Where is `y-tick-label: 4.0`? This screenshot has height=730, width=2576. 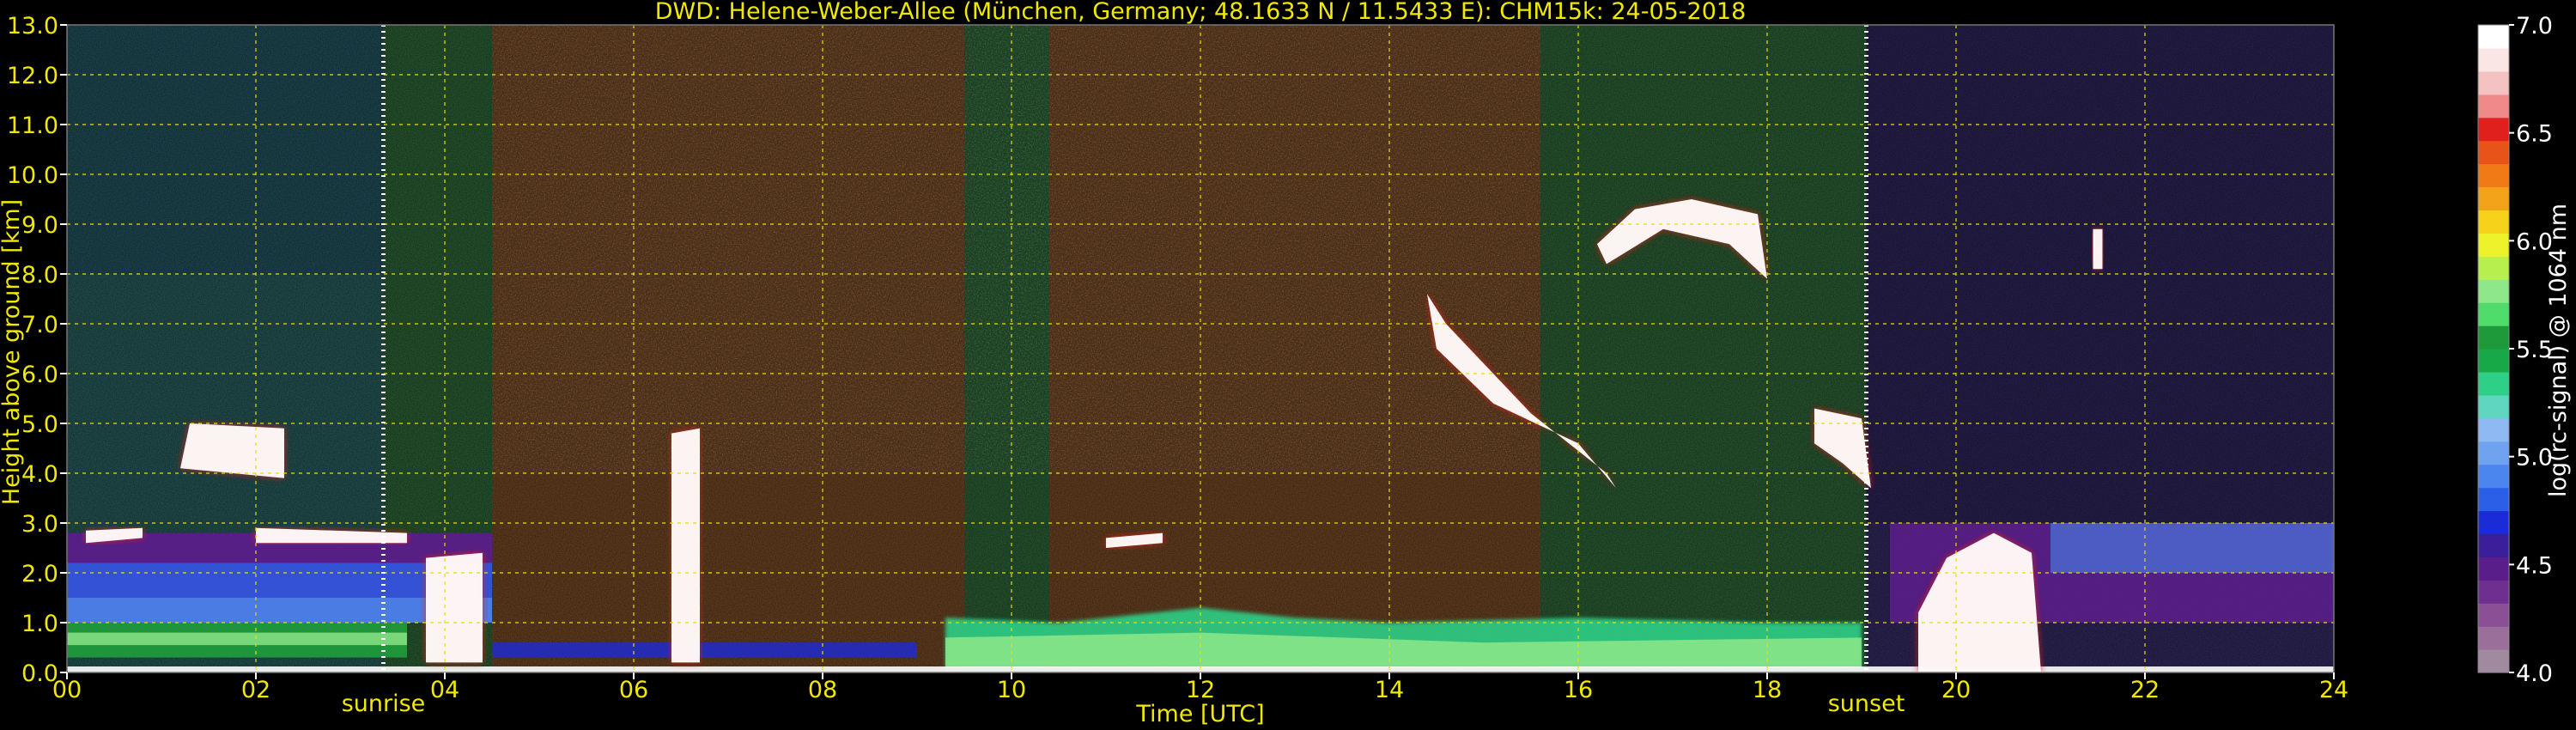
y-tick-label: 4.0 is located at coordinates (40, 474).